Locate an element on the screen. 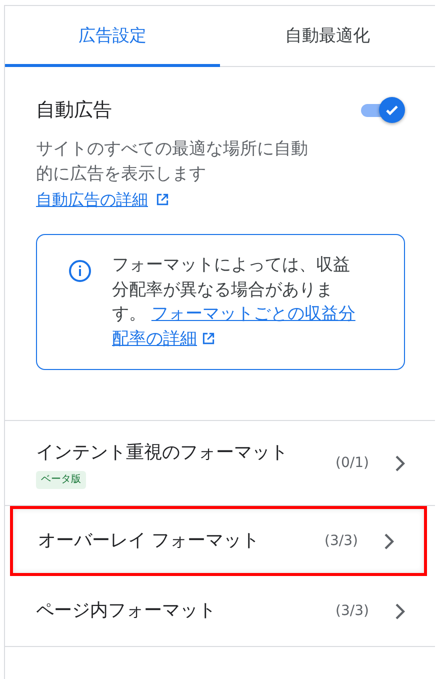  revenue-share-link: 配率の詳細 is located at coordinates (154, 338).